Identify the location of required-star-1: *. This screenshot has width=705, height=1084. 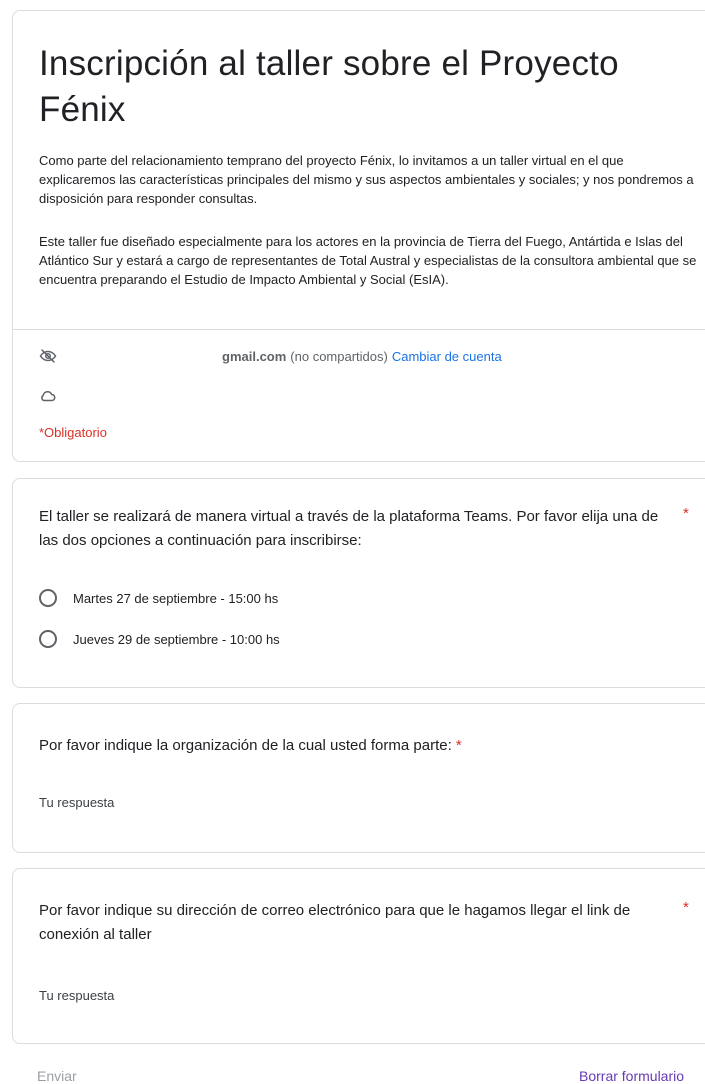
(686, 513).